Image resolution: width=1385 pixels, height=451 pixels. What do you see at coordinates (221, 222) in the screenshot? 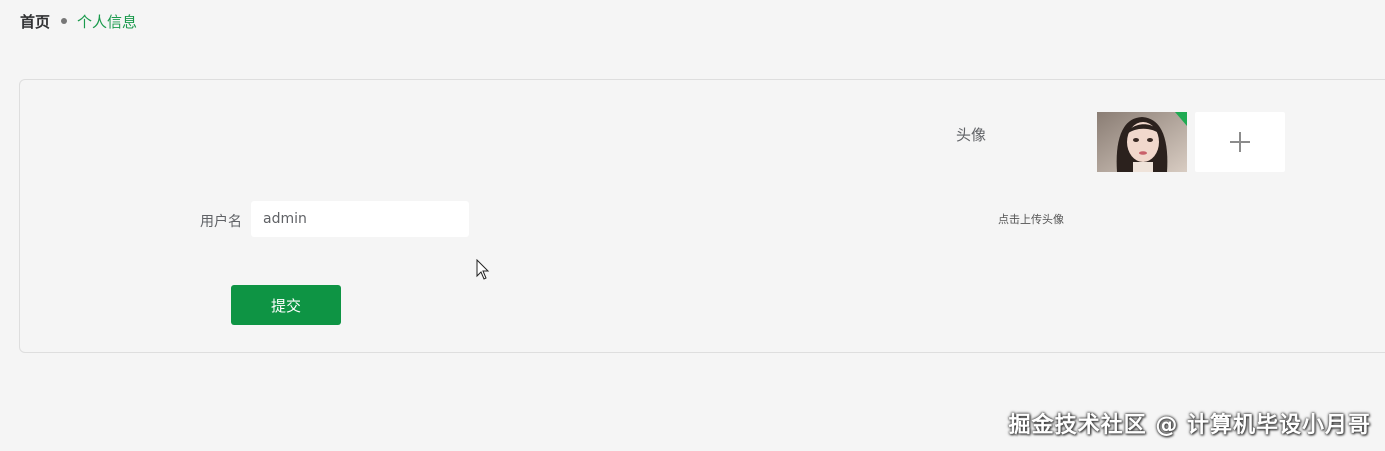
I see `username-label: 用户名` at bounding box center [221, 222].